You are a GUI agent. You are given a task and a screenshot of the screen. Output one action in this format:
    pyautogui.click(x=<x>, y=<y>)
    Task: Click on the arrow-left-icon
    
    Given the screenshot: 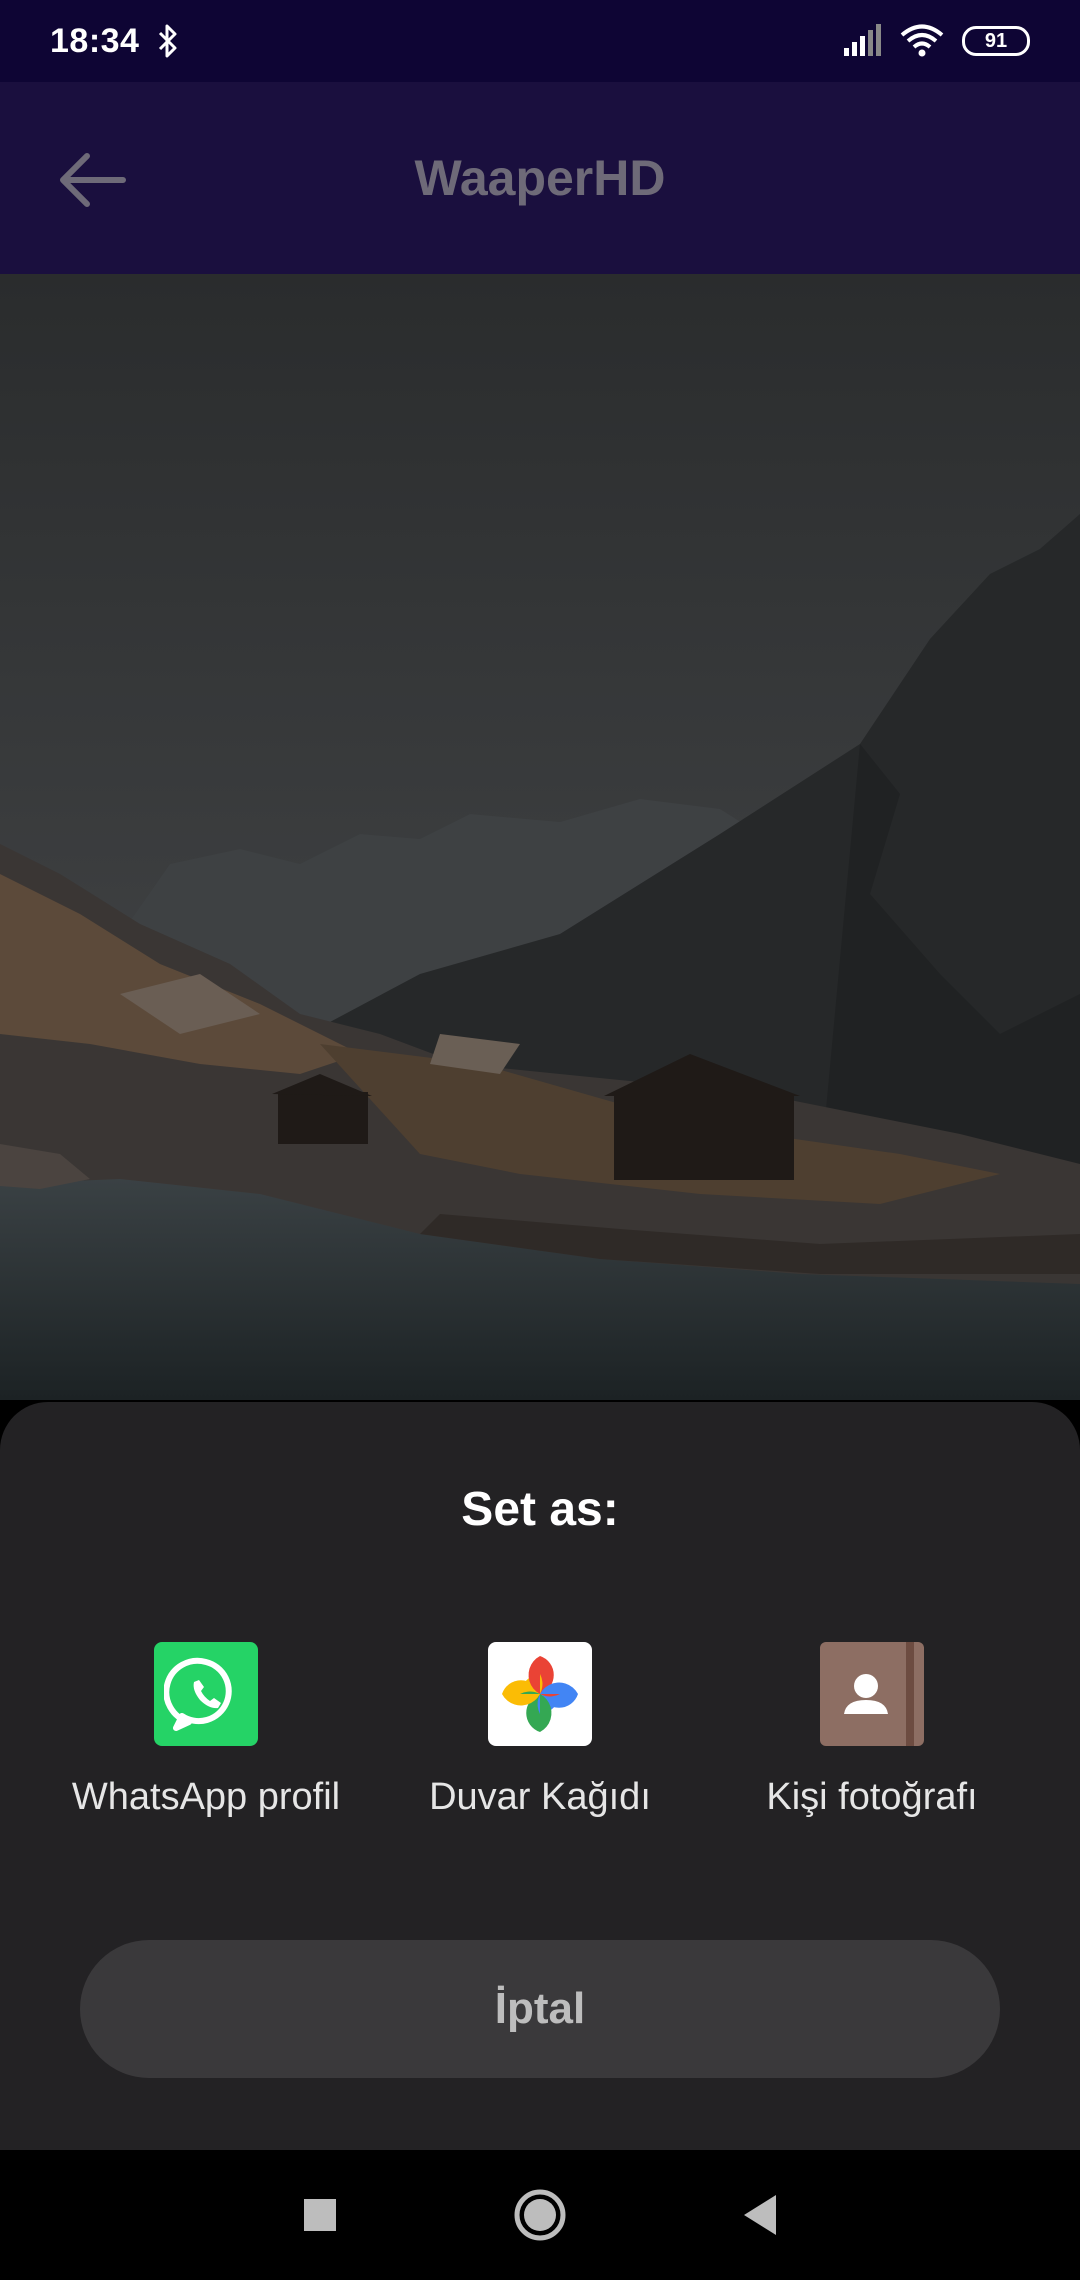 What is the action you would take?
    pyautogui.click(x=93, y=180)
    